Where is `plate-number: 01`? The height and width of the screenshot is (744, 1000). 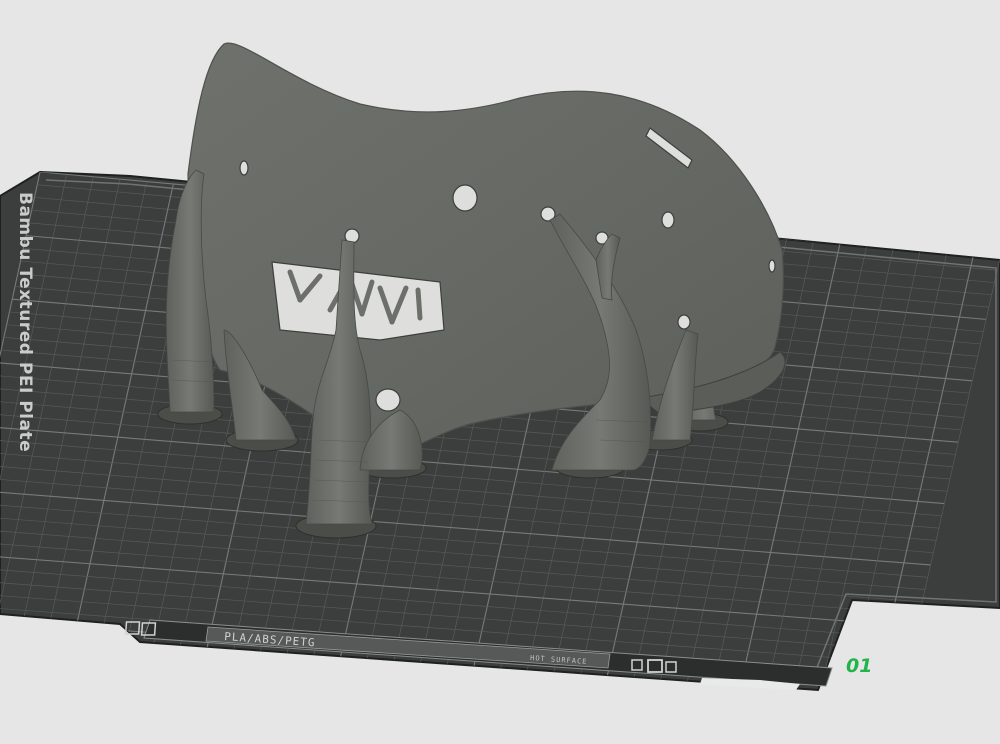 plate-number: 01 is located at coordinates (859, 666).